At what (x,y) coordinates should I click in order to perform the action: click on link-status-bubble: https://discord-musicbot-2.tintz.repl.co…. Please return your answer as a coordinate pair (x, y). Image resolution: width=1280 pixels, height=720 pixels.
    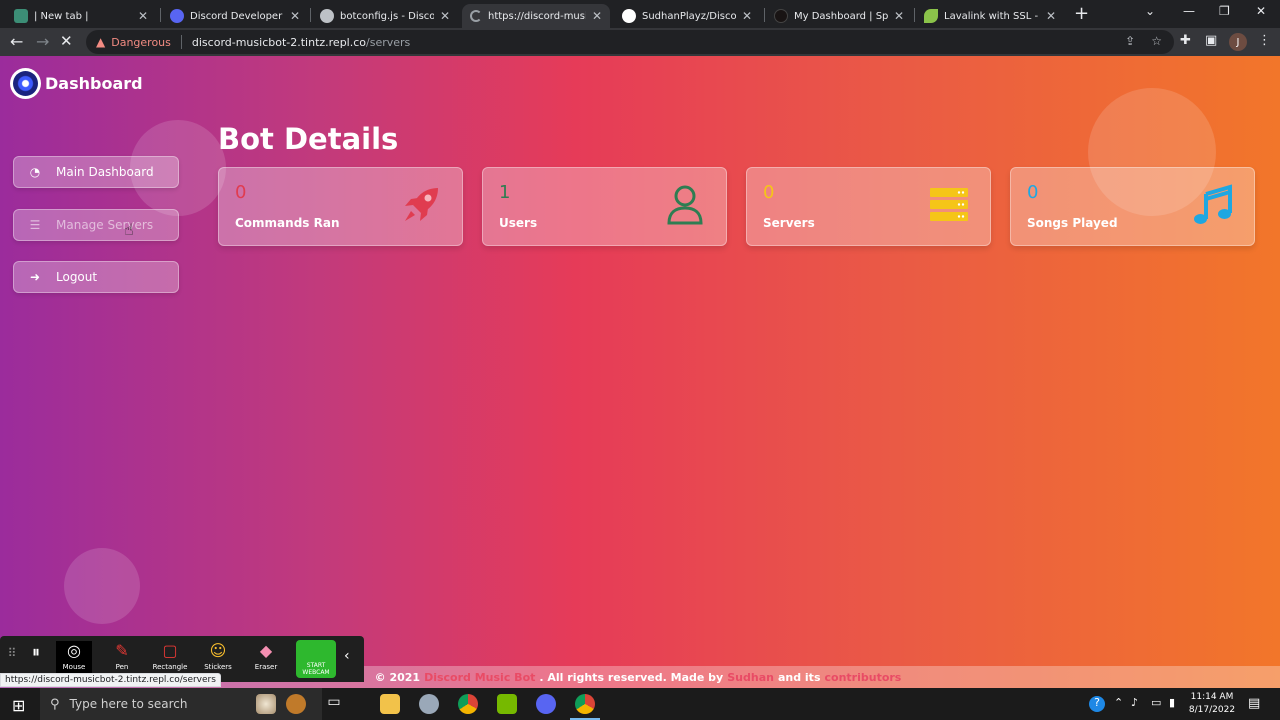
    Looking at the image, I should click on (110, 680).